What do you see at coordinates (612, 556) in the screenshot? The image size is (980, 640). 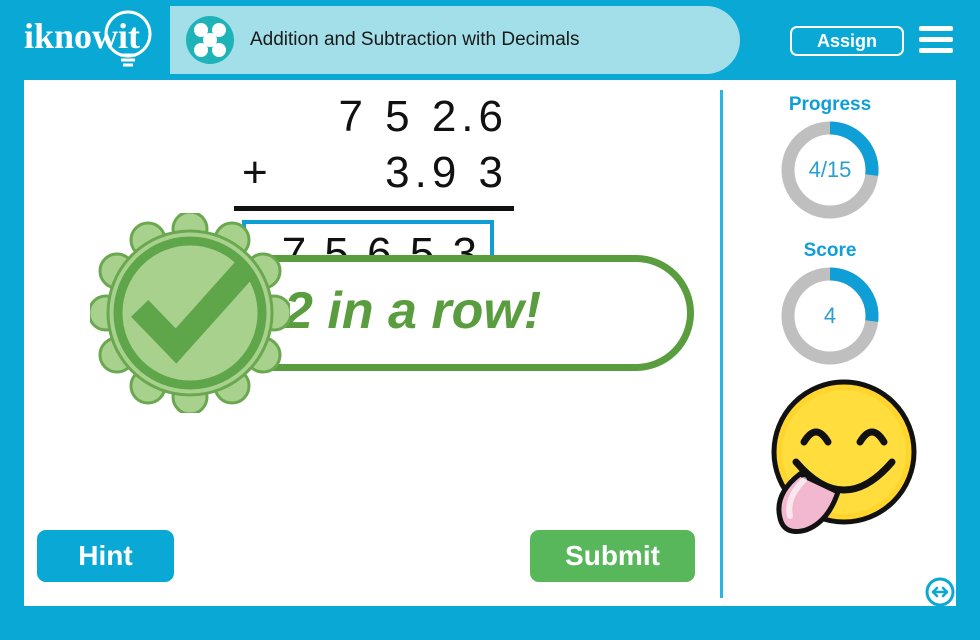 I see `submit-button: Submit` at bounding box center [612, 556].